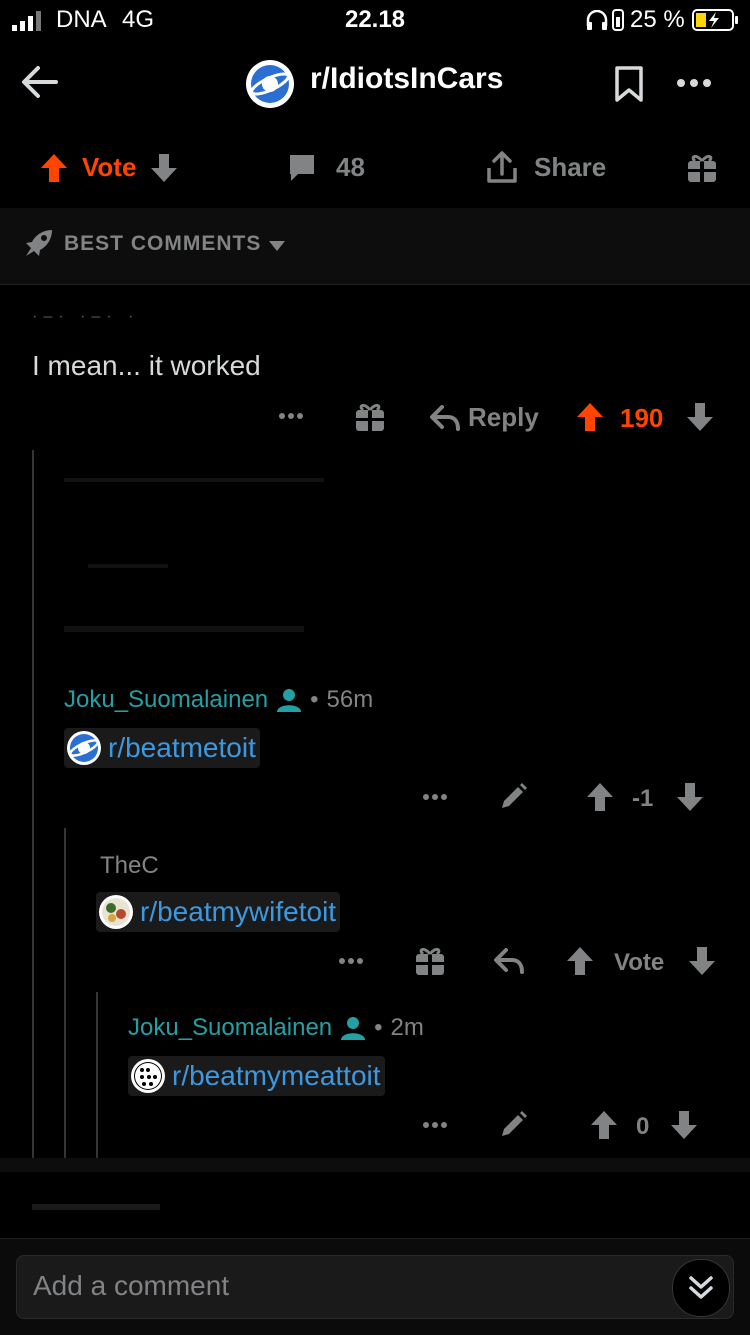  Describe the element at coordinates (642, 418) in the screenshot. I see `comment-score: 190` at that location.